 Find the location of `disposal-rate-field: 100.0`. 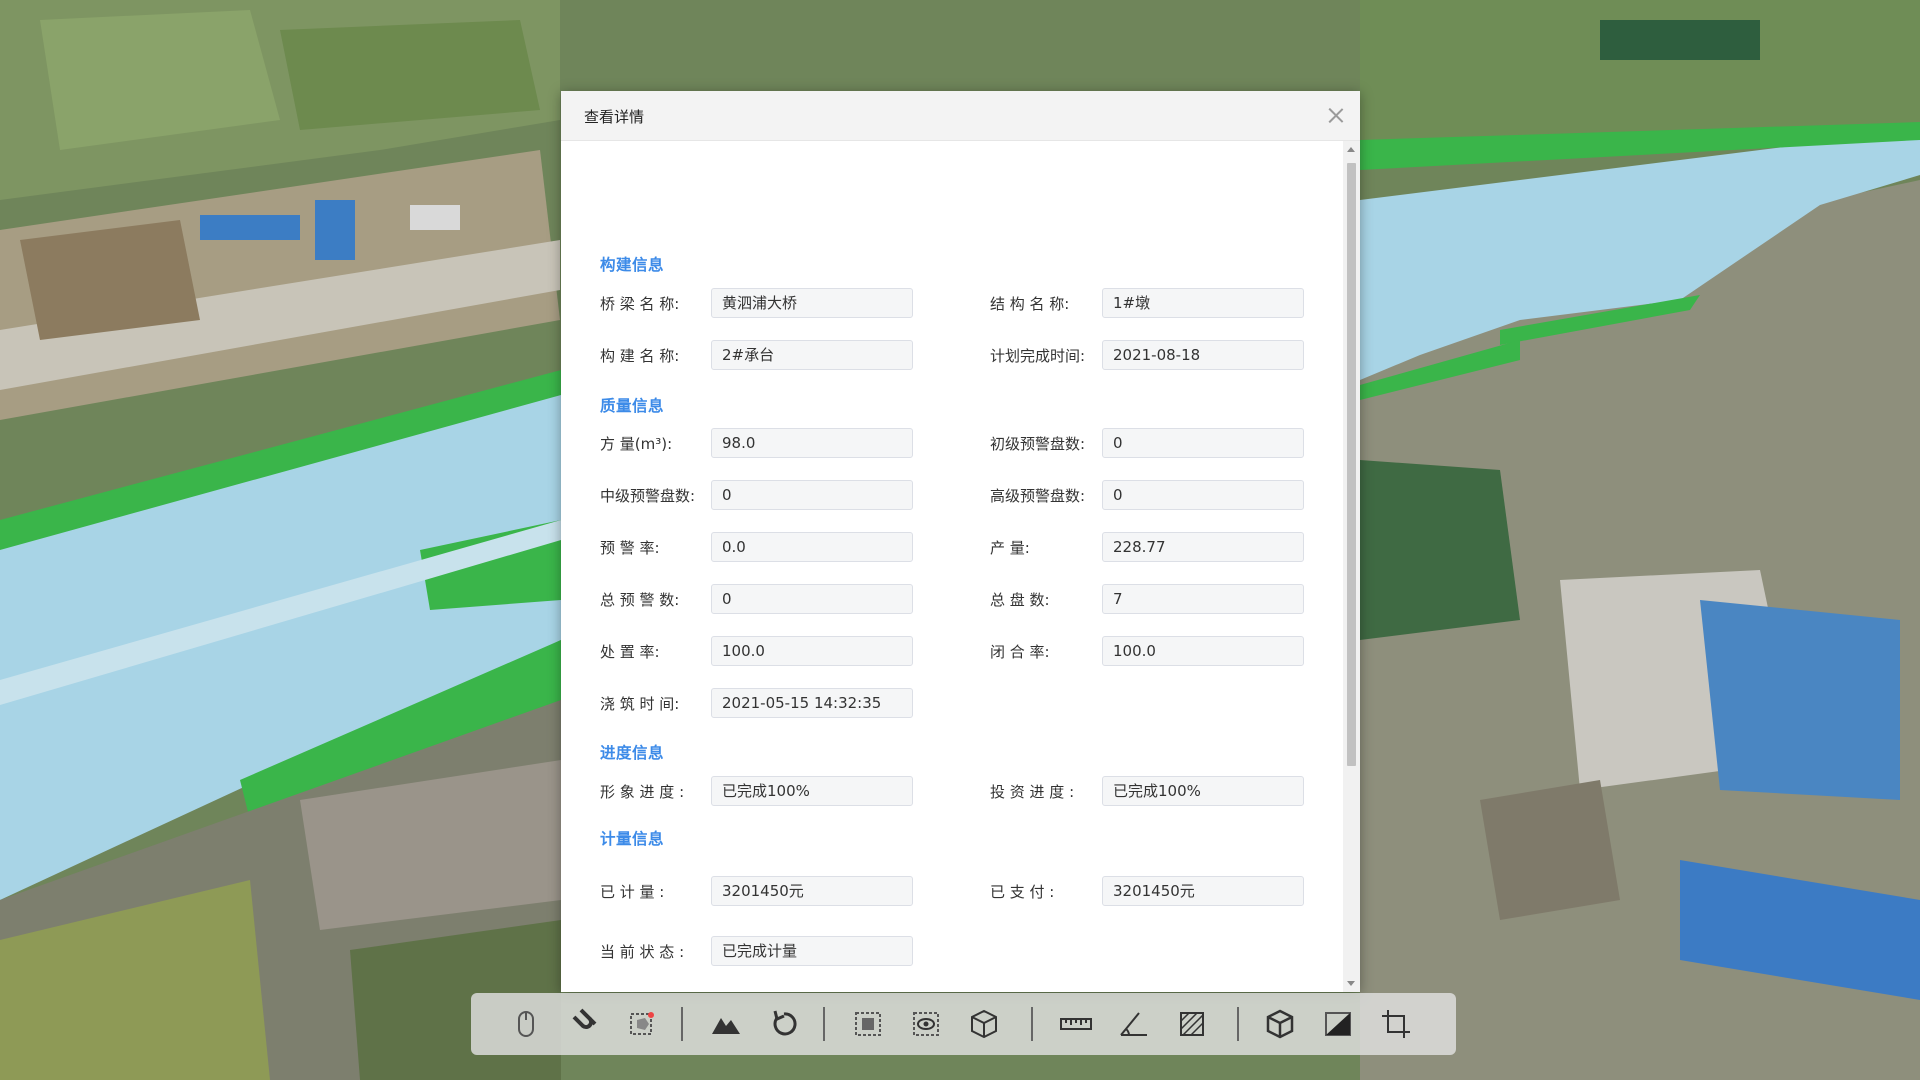

disposal-rate-field: 100.0 is located at coordinates (812, 651).